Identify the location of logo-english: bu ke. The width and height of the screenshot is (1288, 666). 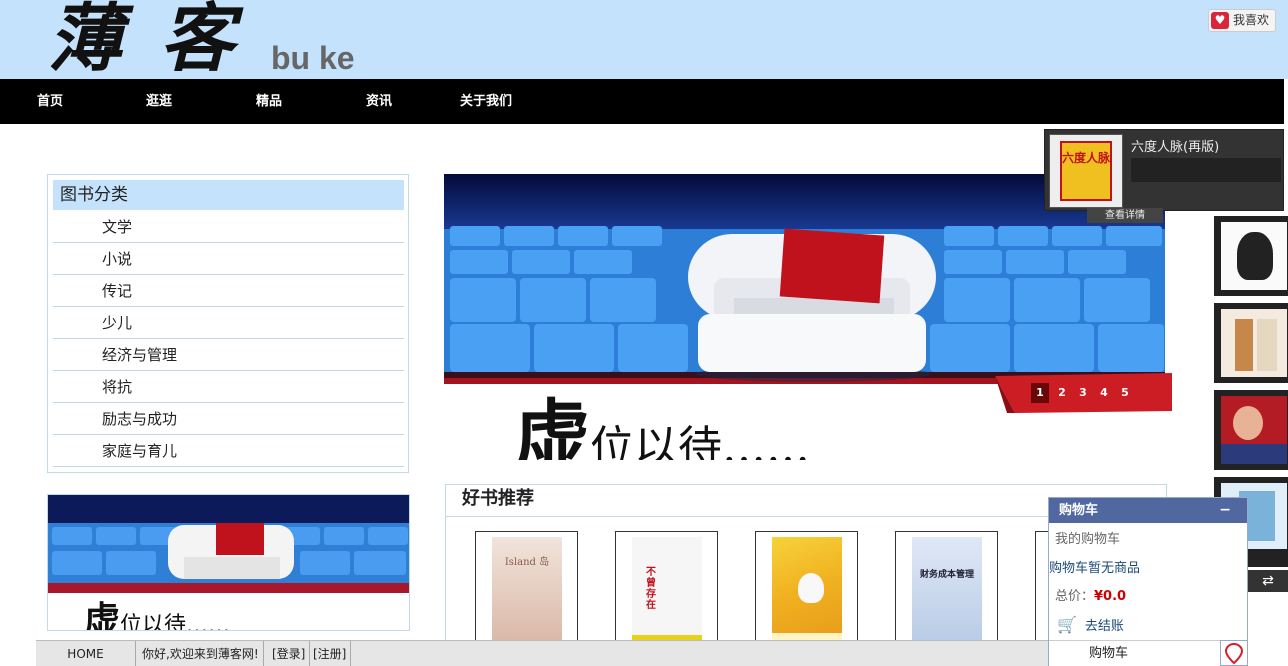
(313, 58).